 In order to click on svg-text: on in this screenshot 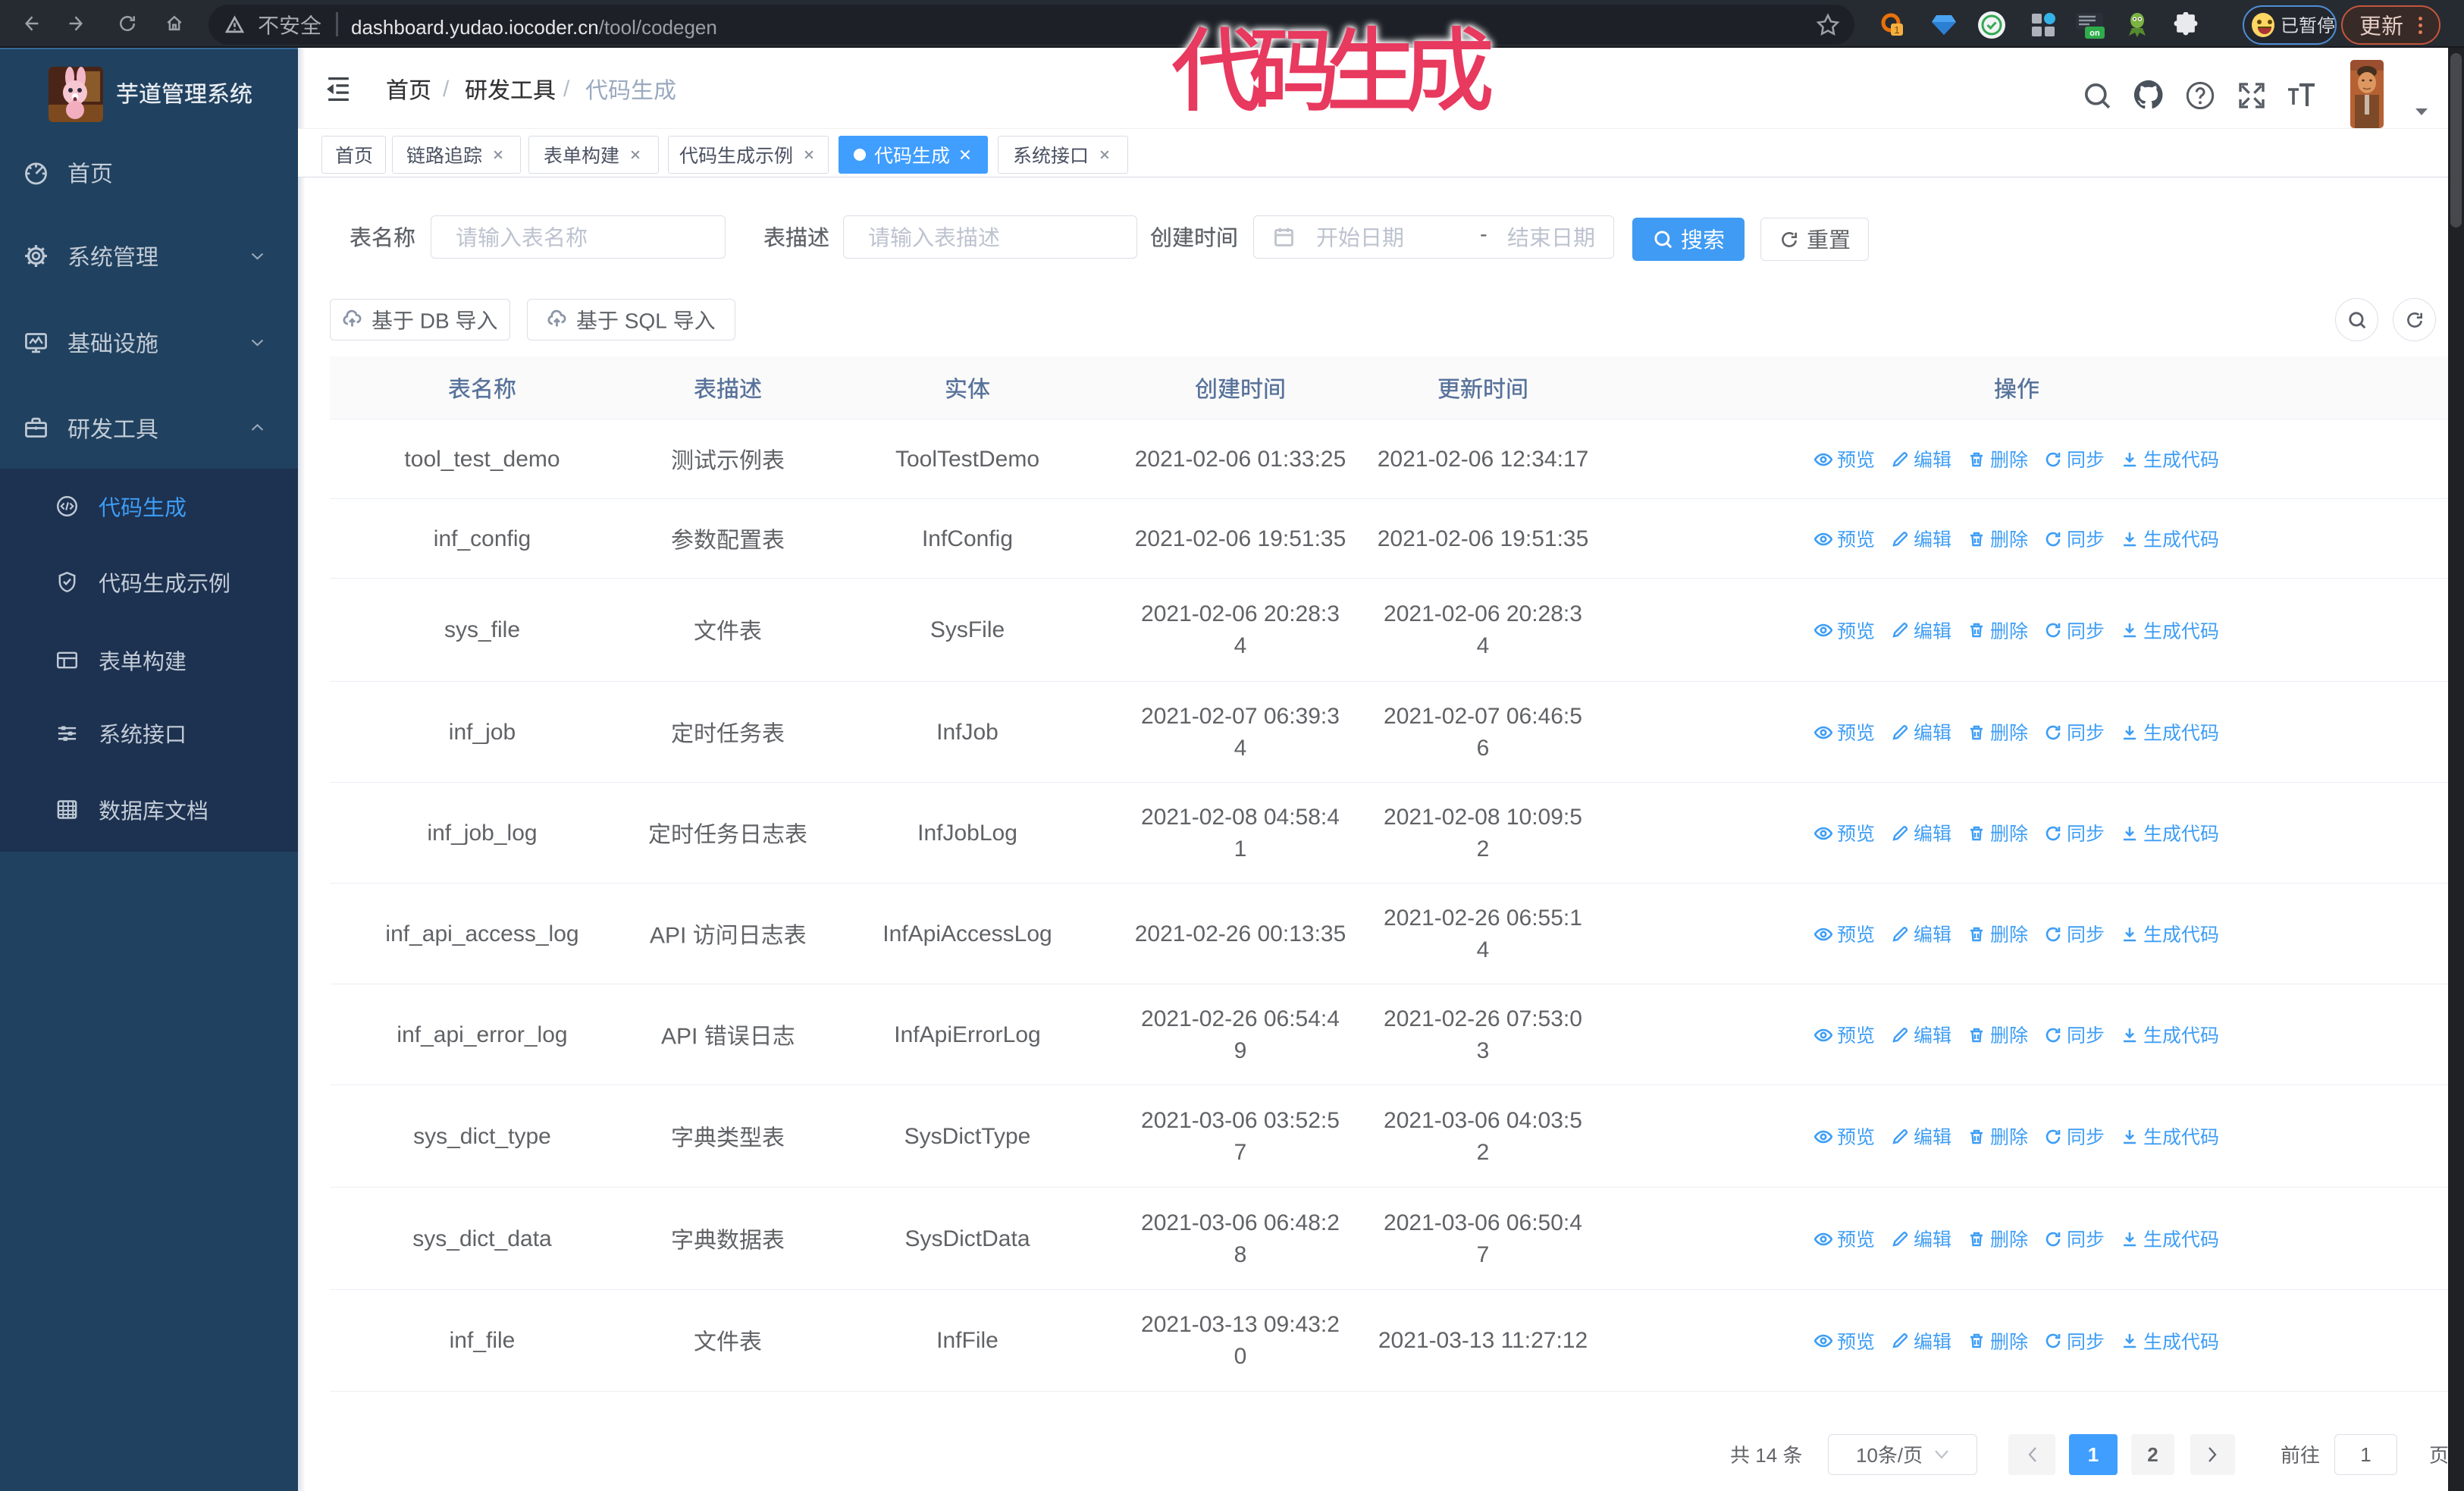, I will do `click(2094, 33)`.